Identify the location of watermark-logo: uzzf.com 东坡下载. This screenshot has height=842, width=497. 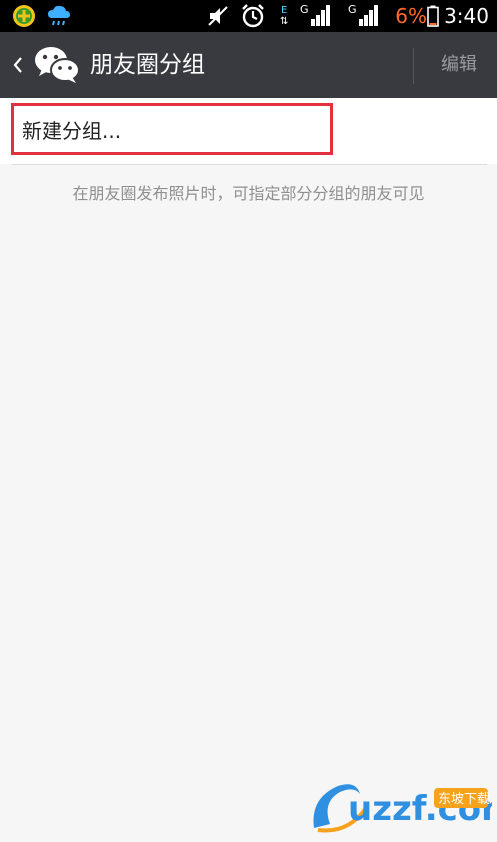
(402, 803).